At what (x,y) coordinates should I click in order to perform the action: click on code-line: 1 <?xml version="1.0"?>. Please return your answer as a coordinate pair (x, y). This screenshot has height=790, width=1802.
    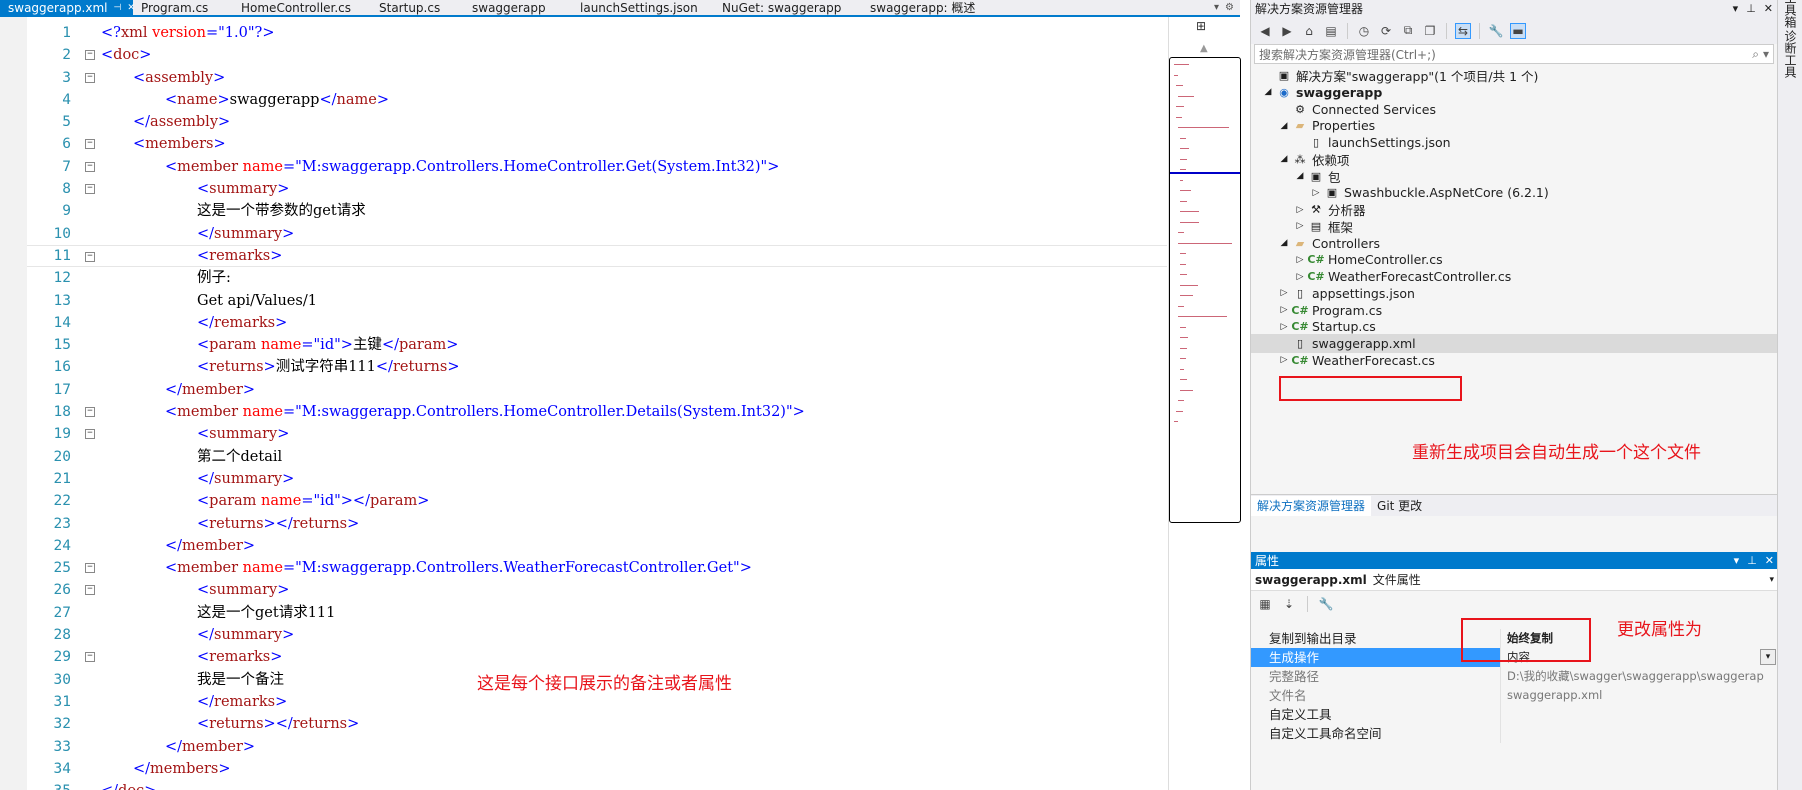
    Looking at the image, I should click on (597, 33).